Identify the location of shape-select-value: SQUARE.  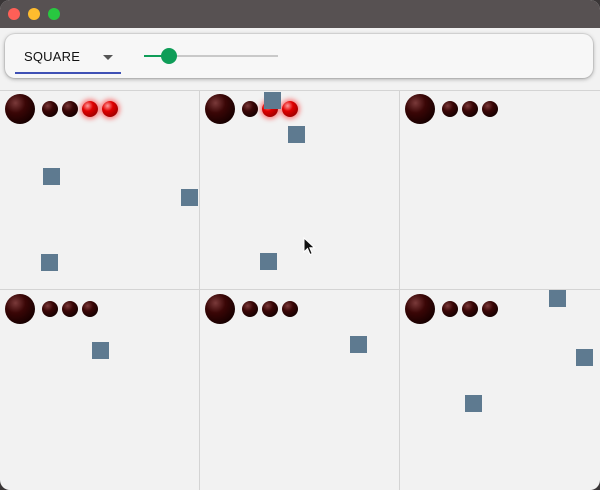
(52, 56).